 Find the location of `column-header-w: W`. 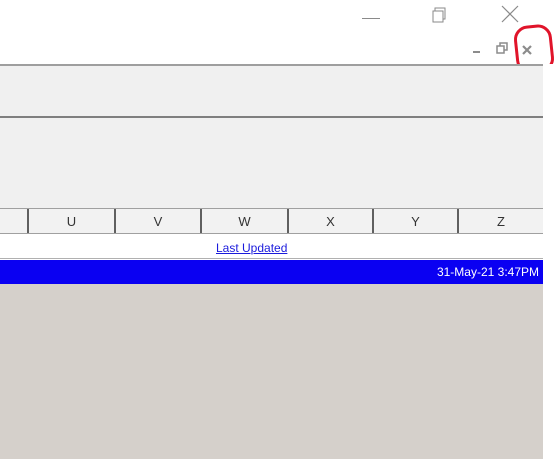

column-header-w: W is located at coordinates (245, 221).